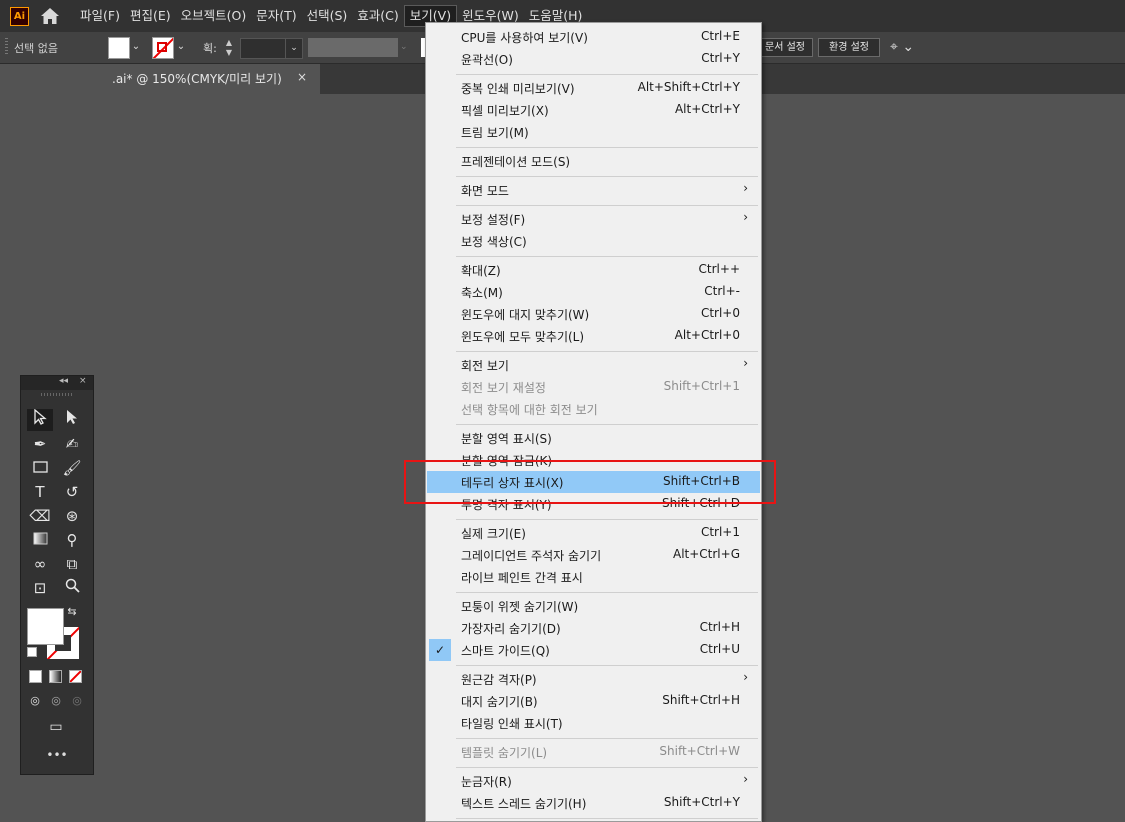 The height and width of the screenshot is (822, 1125). I want to click on type-tool-icon: T, so click(40, 492).